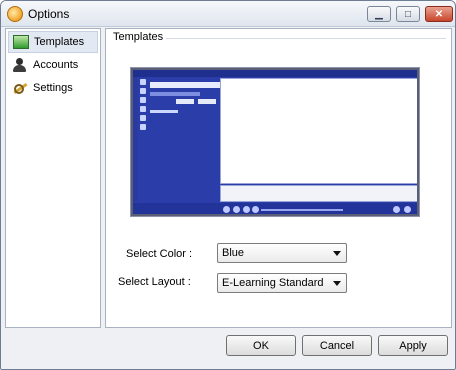 The height and width of the screenshot is (370, 456). I want to click on color-select: Blue, so click(282, 253).